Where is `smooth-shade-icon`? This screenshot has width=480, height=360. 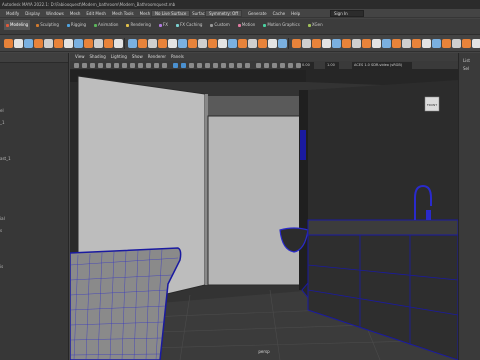
smooth-shade-icon is located at coordinates (183, 65).